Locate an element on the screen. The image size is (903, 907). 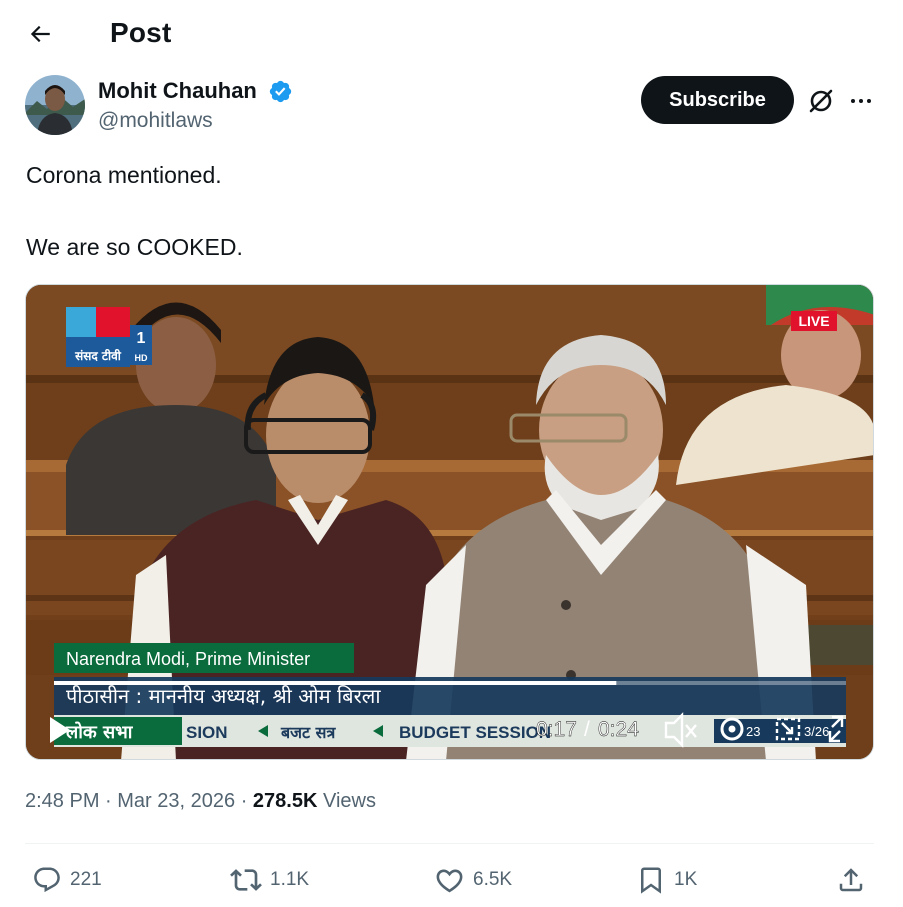
back-arrow-icon is located at coordinates (40, 34).